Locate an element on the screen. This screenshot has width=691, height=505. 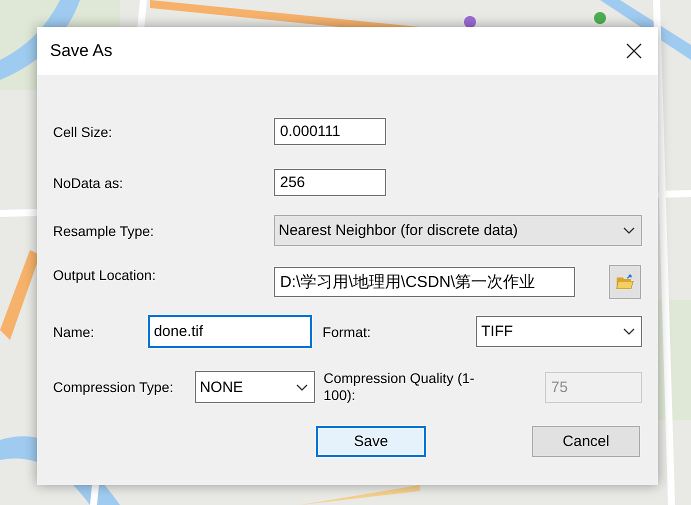
field-label: Output Location: is located at coordinates (105, 275).